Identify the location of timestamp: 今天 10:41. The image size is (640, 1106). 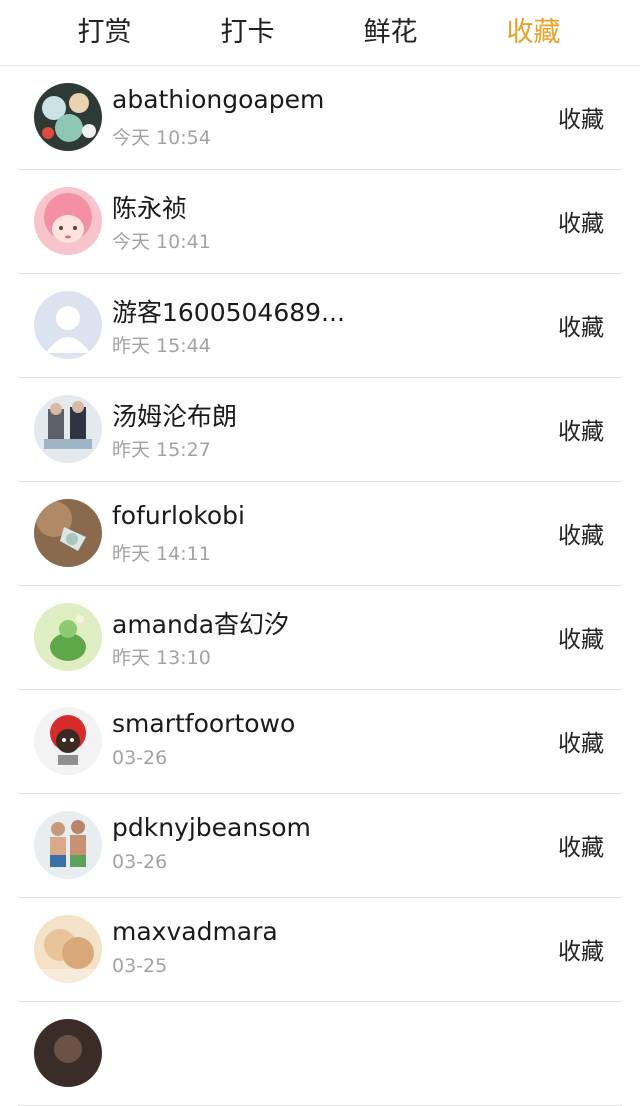
(161, 242).